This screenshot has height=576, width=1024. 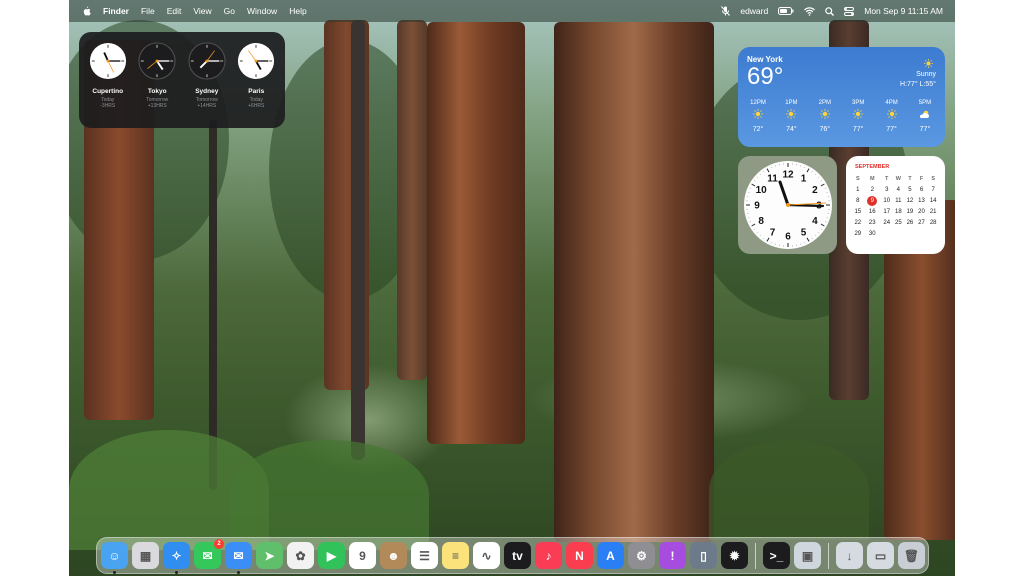 What do you see at coordinates (761, 190) in the screenshot?
I see `clock-numeral: 10` at bounding box center [761, 190].